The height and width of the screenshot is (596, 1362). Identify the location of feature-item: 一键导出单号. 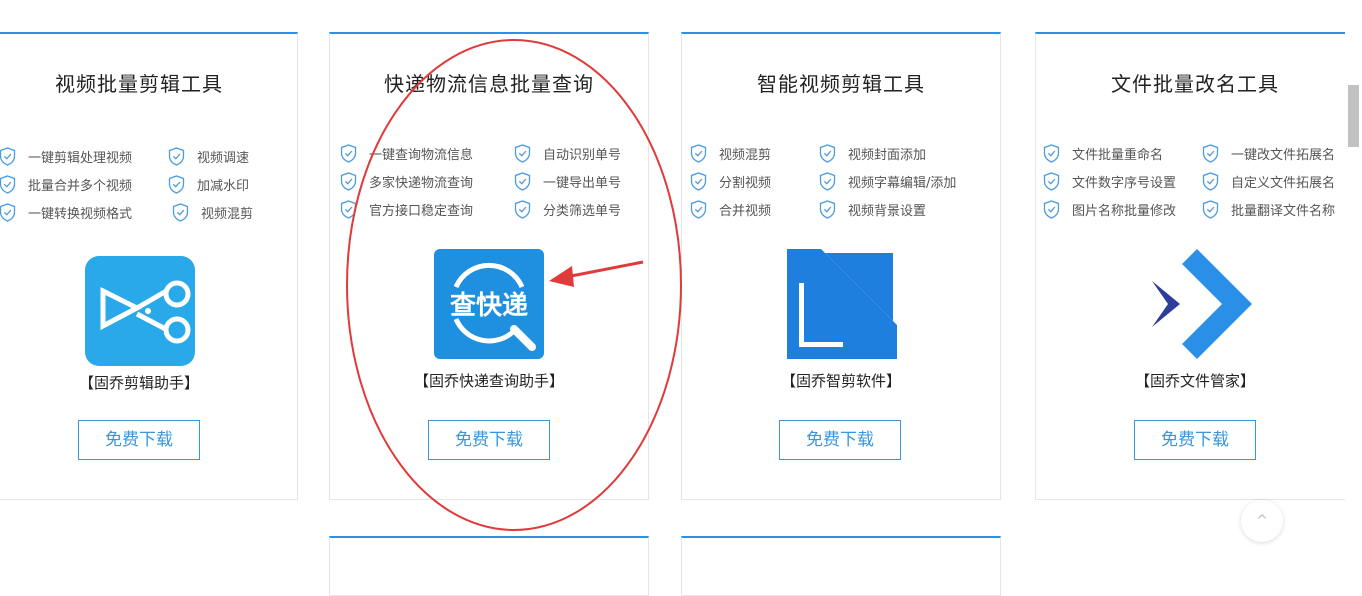
(567, 181).